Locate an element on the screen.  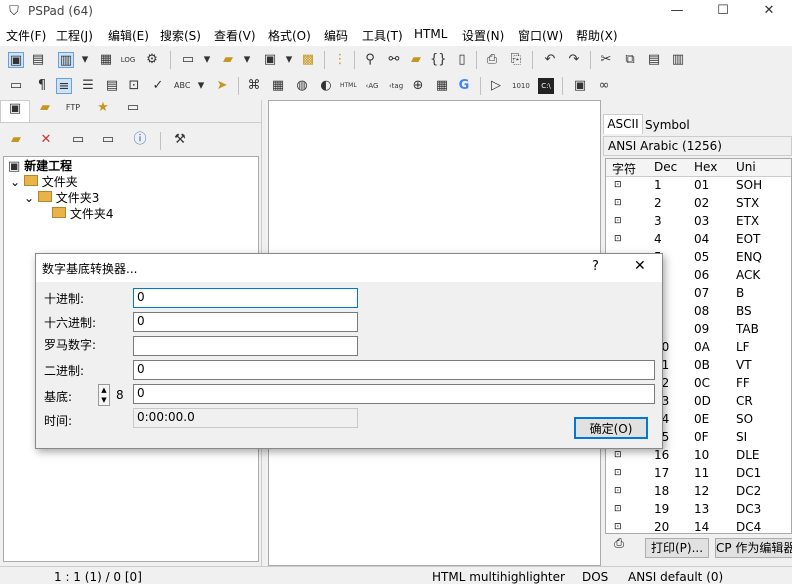
copy-icon: ⧉ is located at coordinates (630, 60).